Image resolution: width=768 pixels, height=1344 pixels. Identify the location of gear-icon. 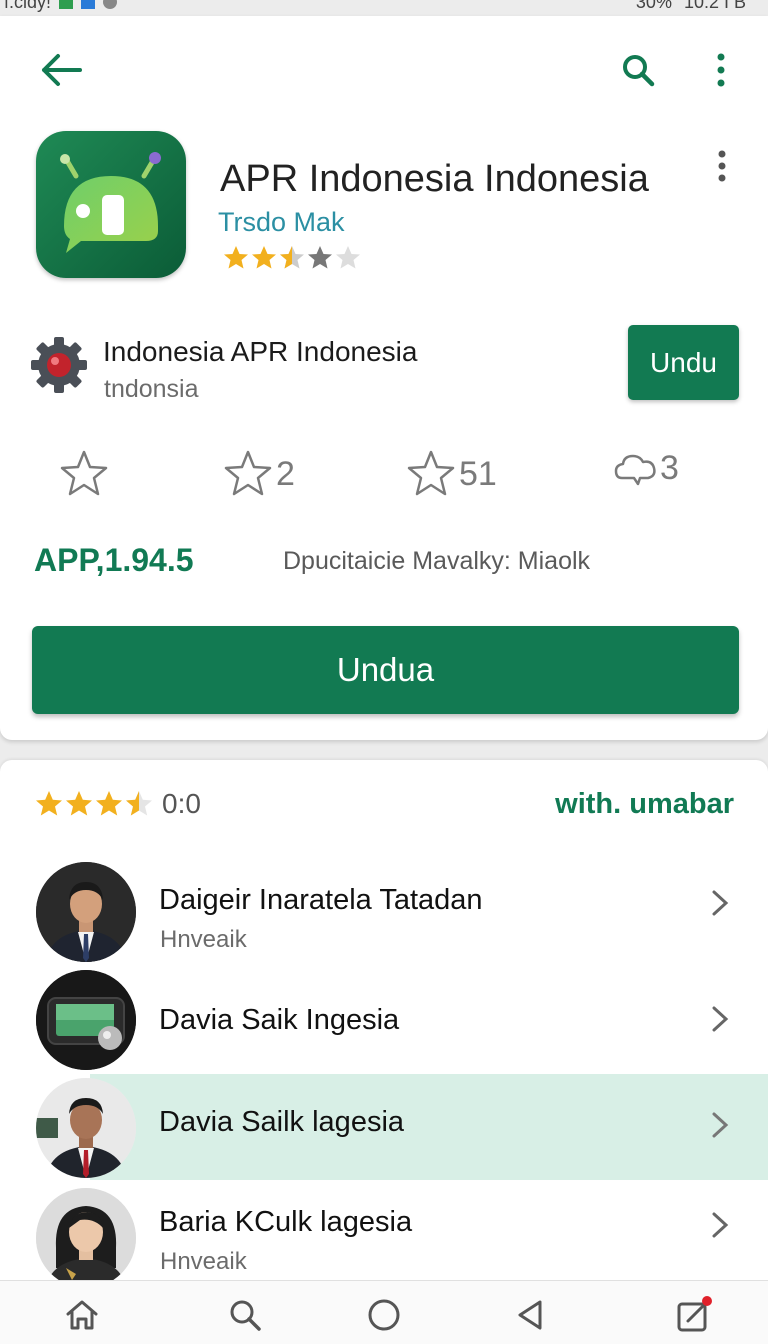
(59, 365).